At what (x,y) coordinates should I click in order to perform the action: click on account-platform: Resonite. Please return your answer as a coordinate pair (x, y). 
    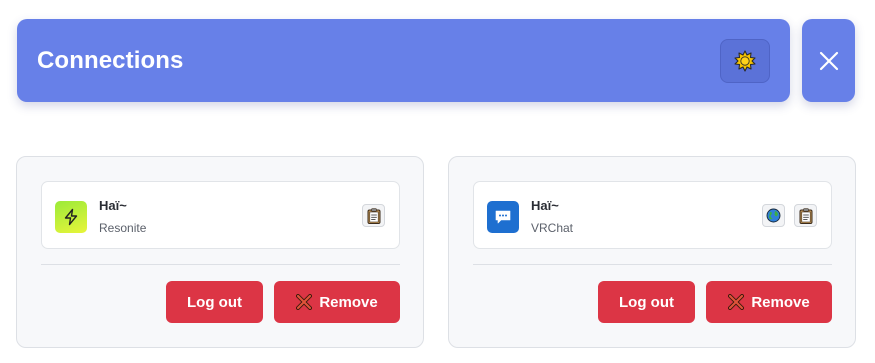
    Looking at the image, I should click on (123, 228).